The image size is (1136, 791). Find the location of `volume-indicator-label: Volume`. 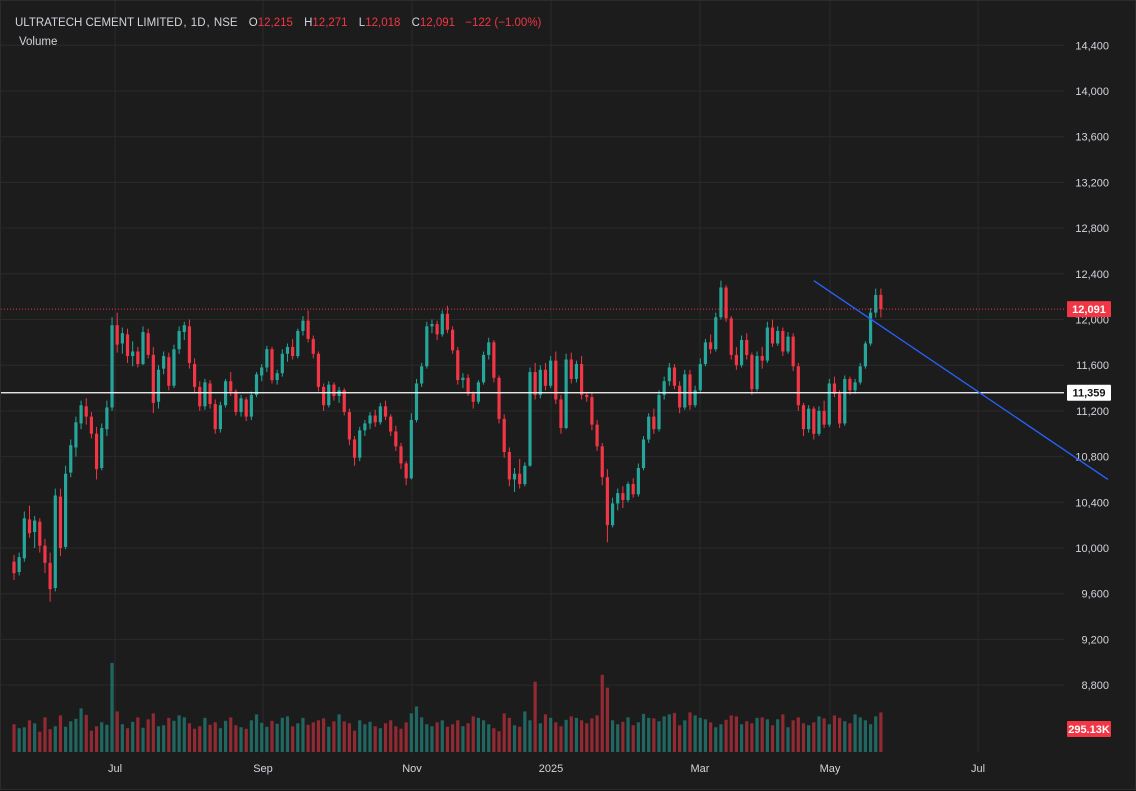

volume-indicator-label: Volume is located at coordinates (38, 42).